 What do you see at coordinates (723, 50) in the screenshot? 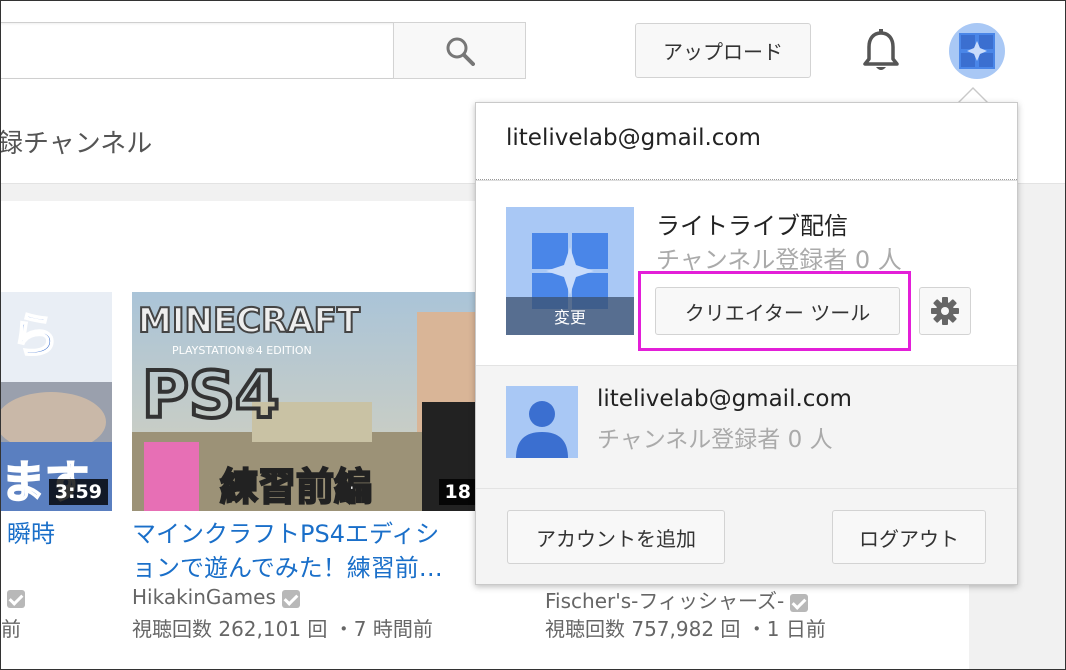
I see `upload-button: アップロード` at bounding box center [723, 50].